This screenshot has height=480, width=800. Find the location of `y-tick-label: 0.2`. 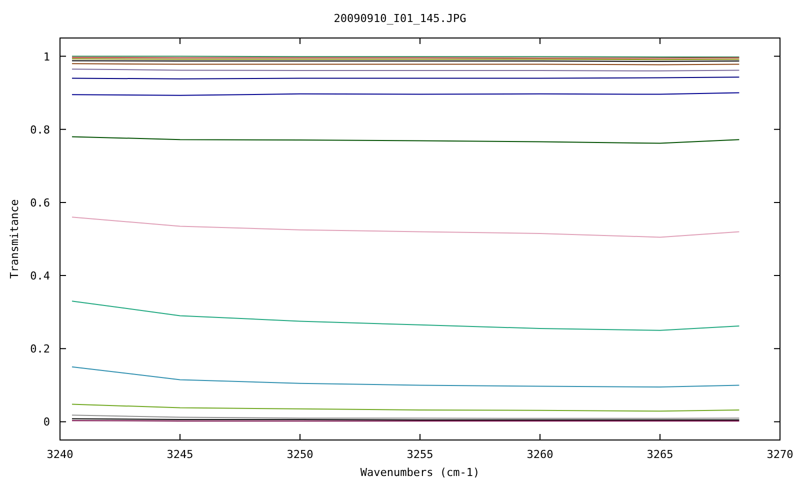

y-tick-label: 0.2 is located at coordinates (40, 349).